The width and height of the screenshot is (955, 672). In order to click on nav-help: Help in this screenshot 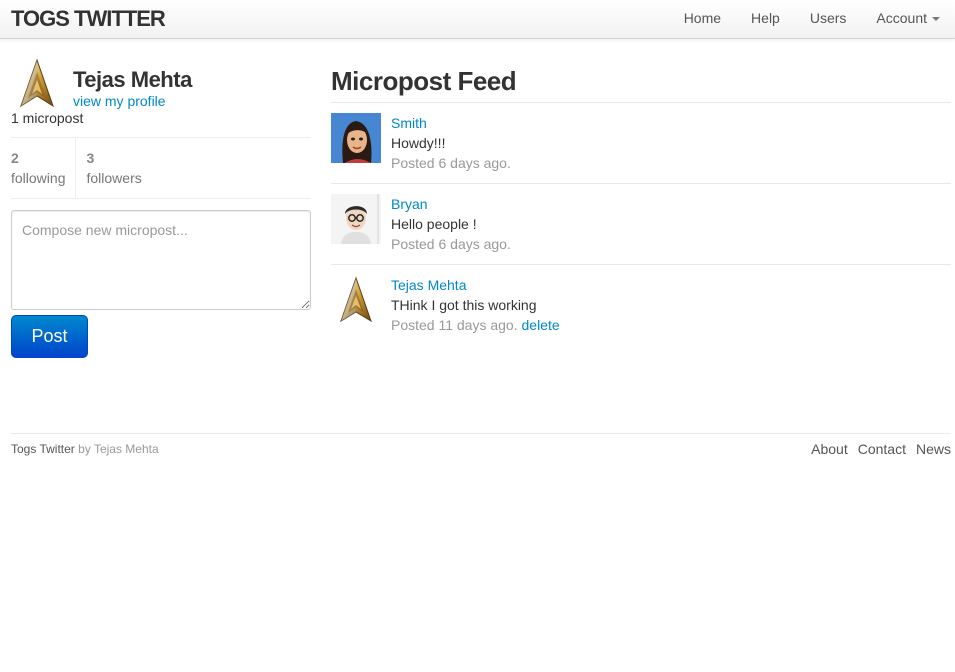, I will do `click(765, 19)`.